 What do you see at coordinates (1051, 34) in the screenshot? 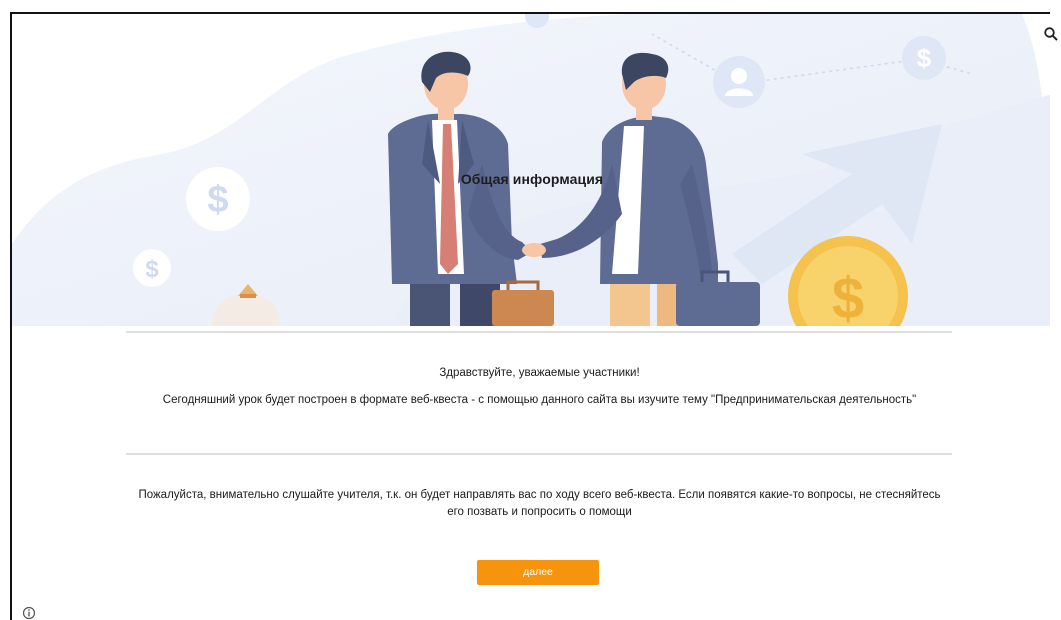
I see `search-icon` at bounding box center [1051, 34].